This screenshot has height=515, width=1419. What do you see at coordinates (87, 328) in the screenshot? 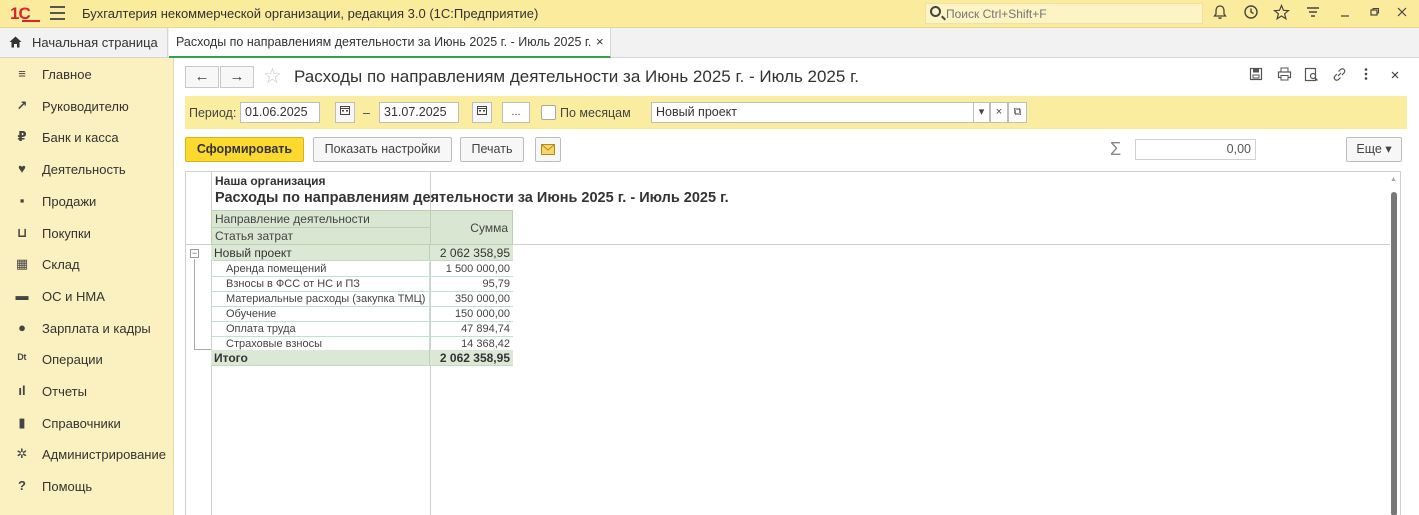
I see `sidebar-item: ● Зарплата и кадры` at bounding box center [87, 328].